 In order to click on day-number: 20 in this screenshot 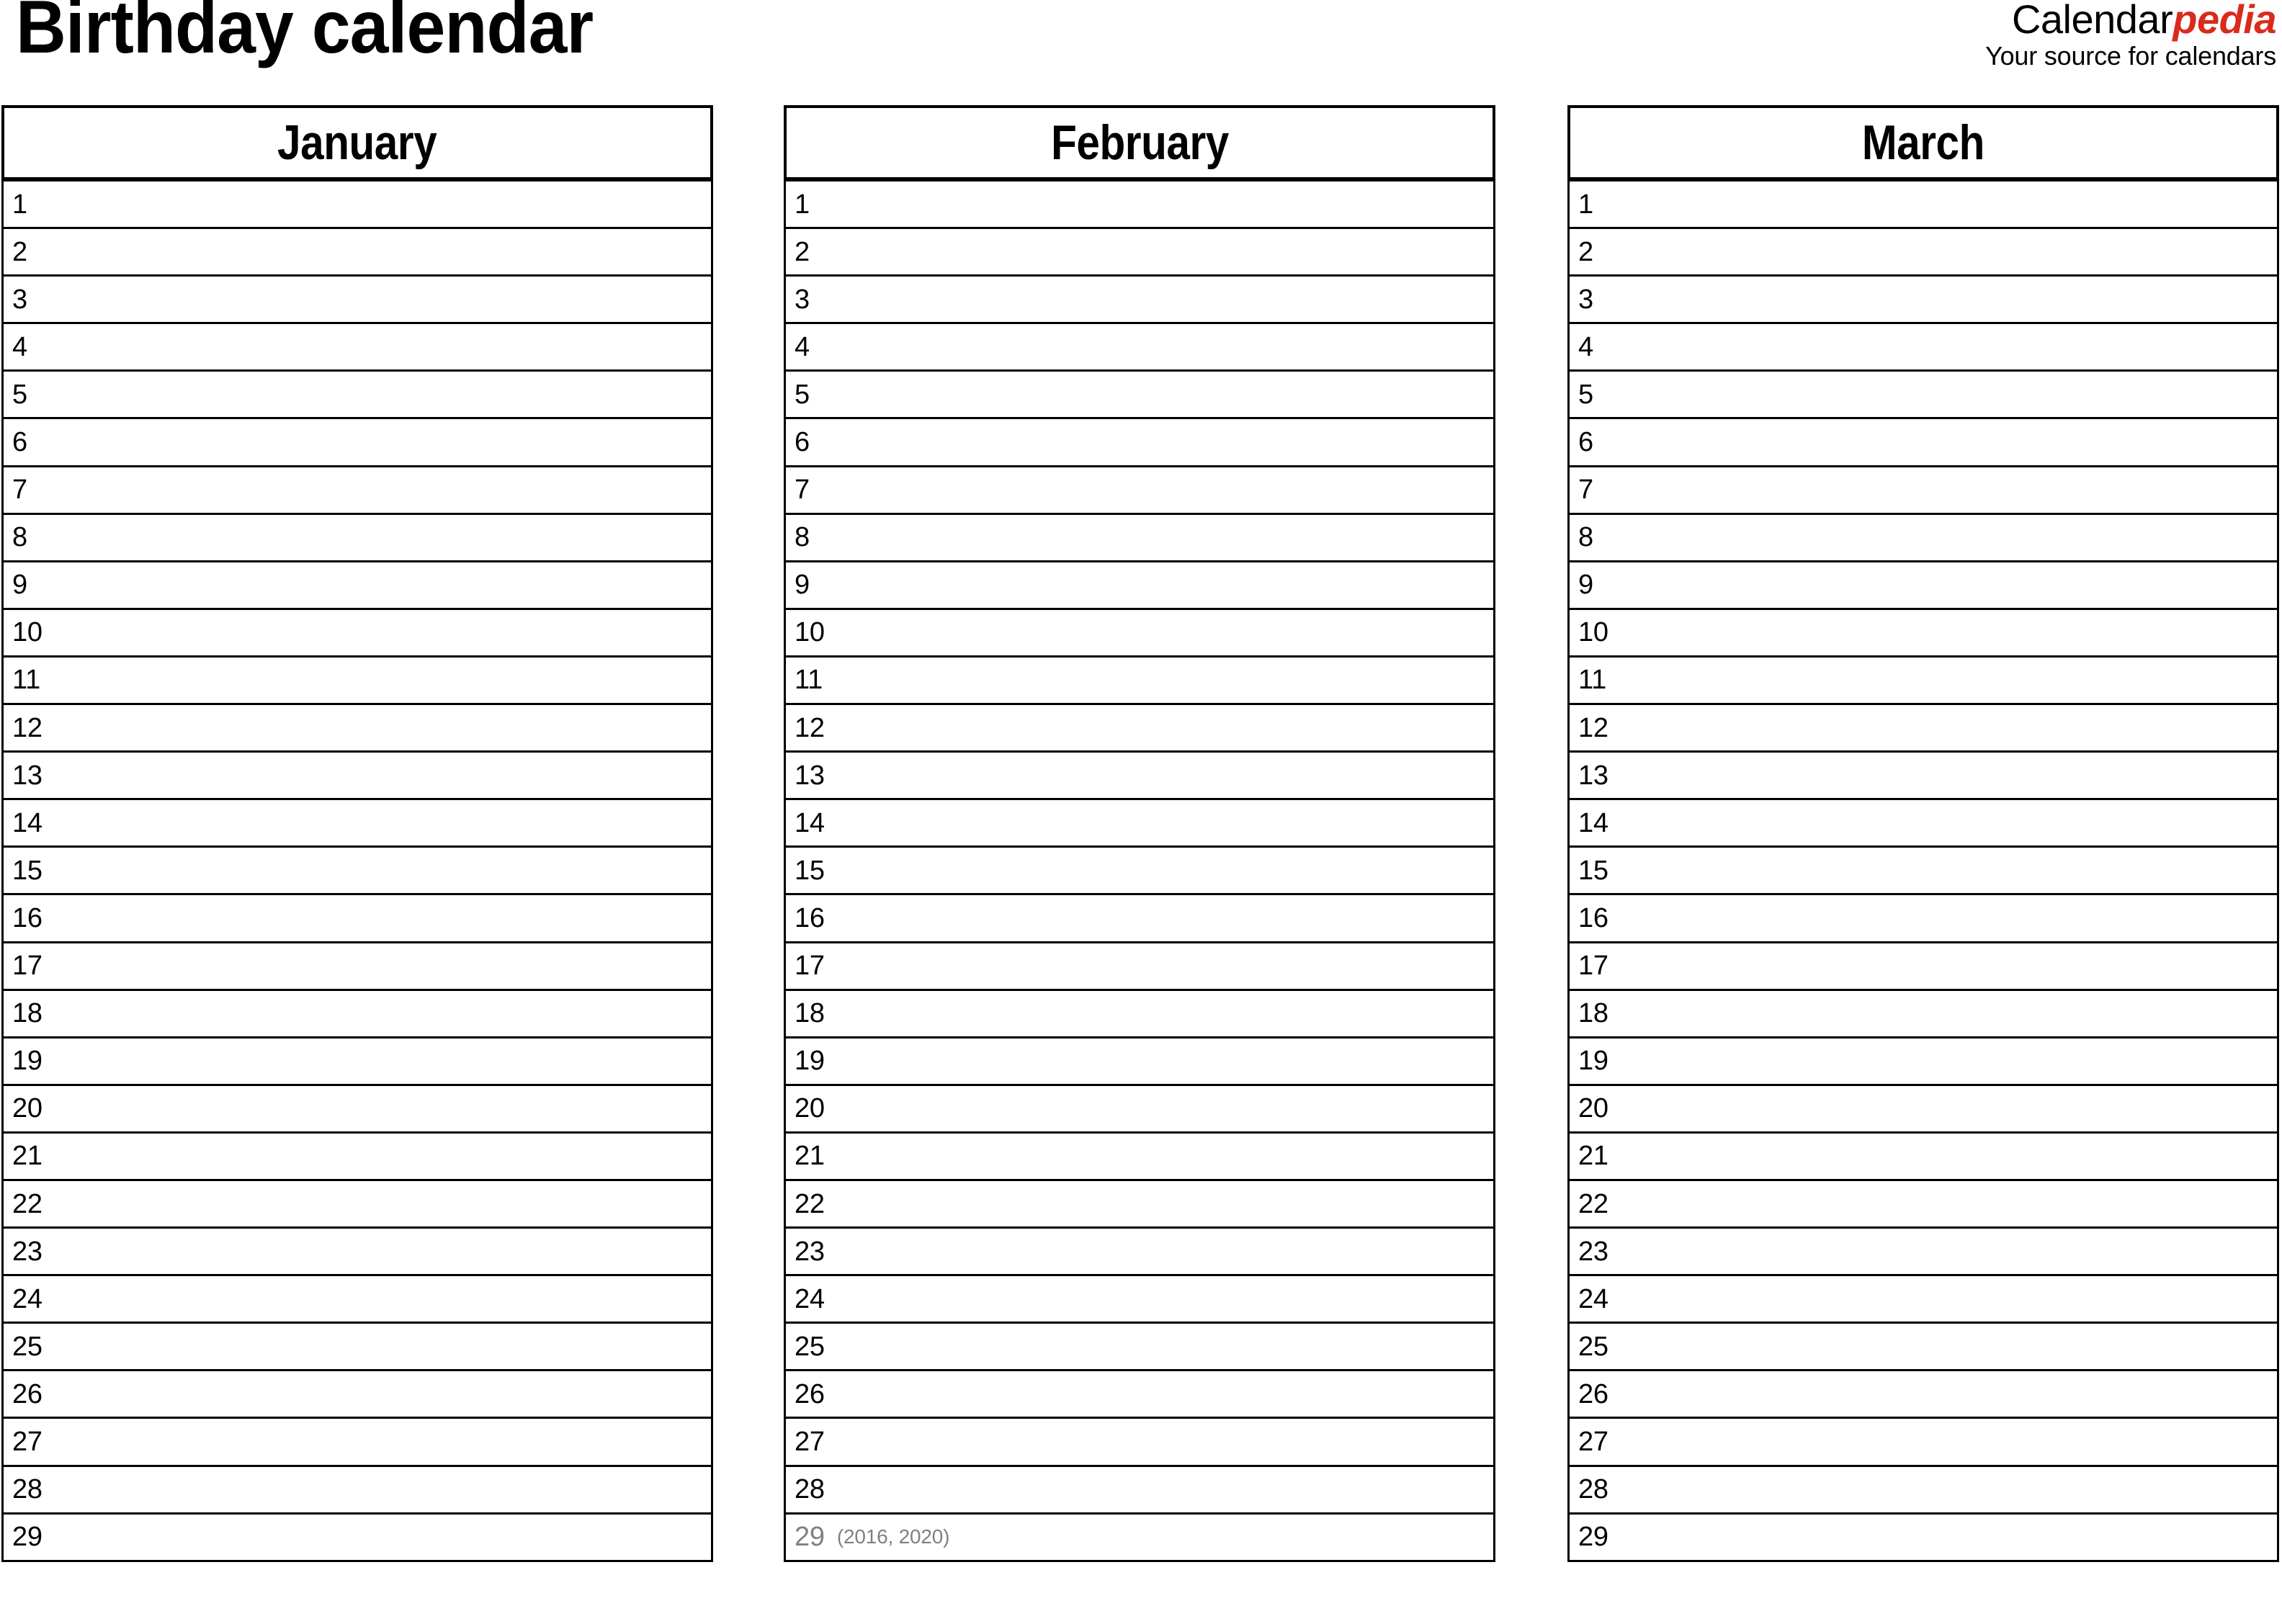, I will do `click(1593, 1108)`.